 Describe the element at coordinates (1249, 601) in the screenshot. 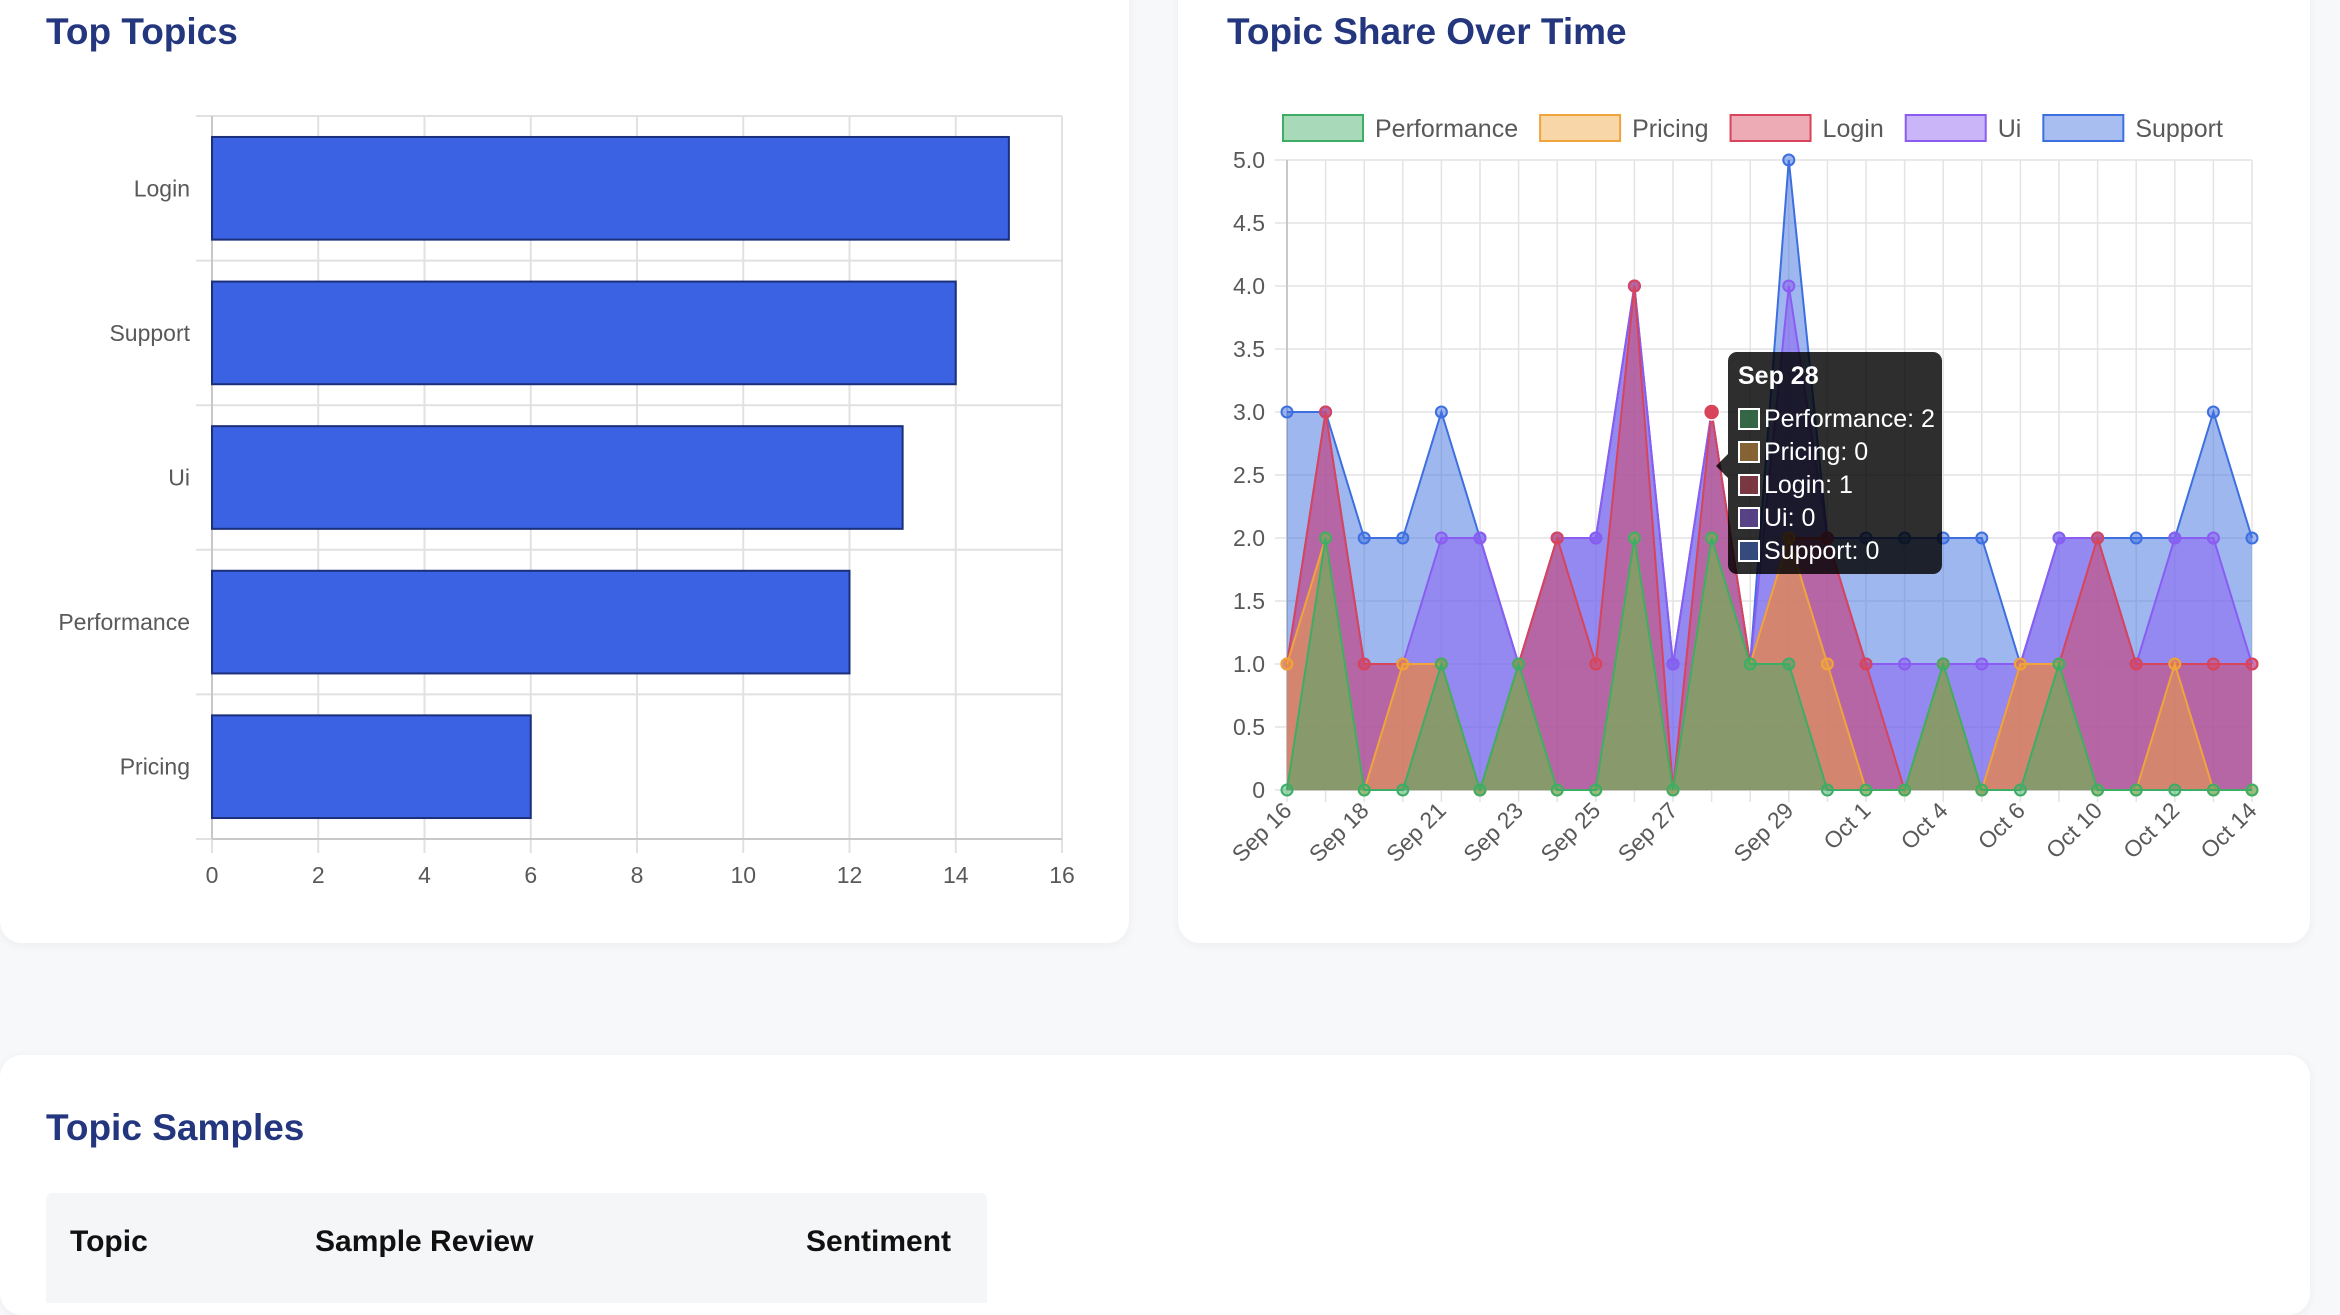

I see `area-y-tick-label: 1.5` at that location.